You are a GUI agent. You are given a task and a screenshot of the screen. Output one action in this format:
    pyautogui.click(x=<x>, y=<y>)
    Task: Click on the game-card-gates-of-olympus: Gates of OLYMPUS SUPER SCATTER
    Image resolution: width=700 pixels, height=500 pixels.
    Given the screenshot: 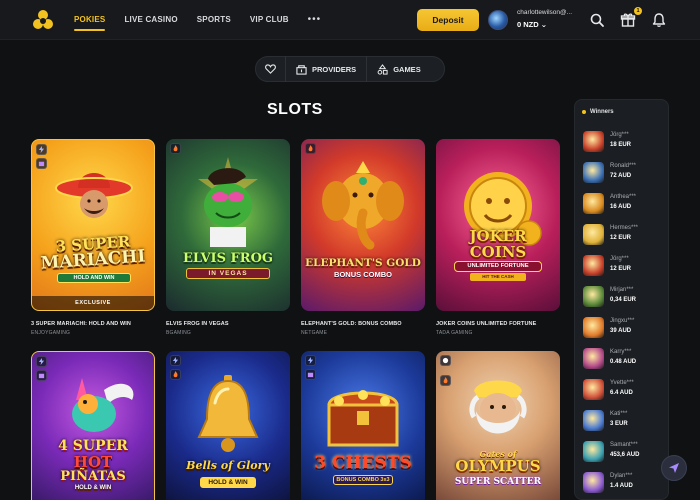 What is the action you would take?
    pyautogui.click(x=498, y=425)
    